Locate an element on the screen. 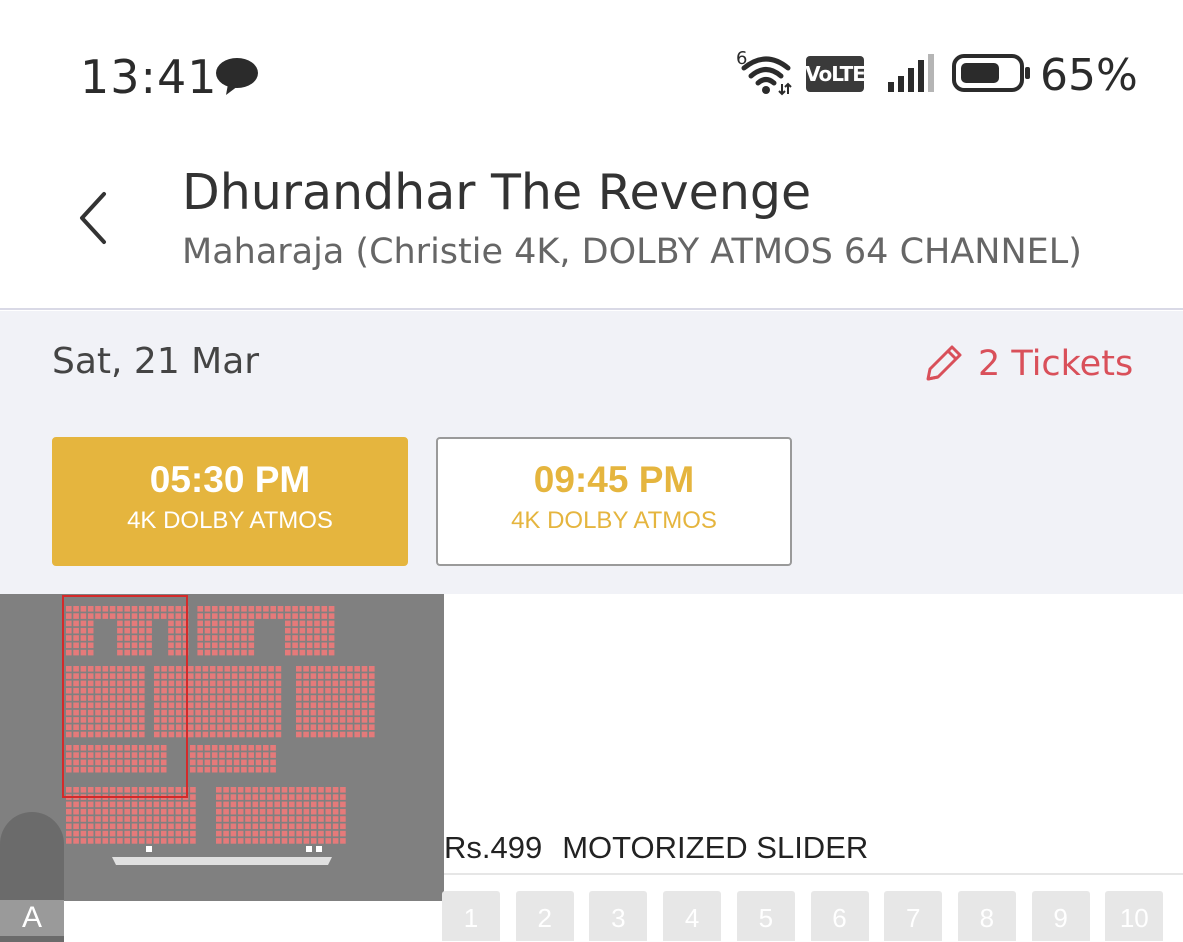 The width and height of the screenshot is (1183, 942). edit-tickets-button: 2 Tickets is located at coordinates (1026, 364).